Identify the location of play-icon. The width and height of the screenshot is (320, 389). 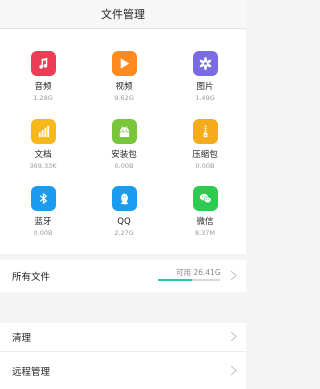
(124, 63).